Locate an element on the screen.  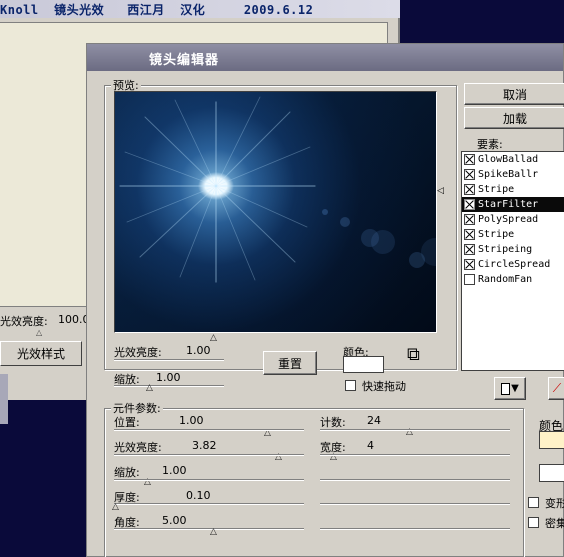
position-value: 1.00 is located at coordinates (191, 420).